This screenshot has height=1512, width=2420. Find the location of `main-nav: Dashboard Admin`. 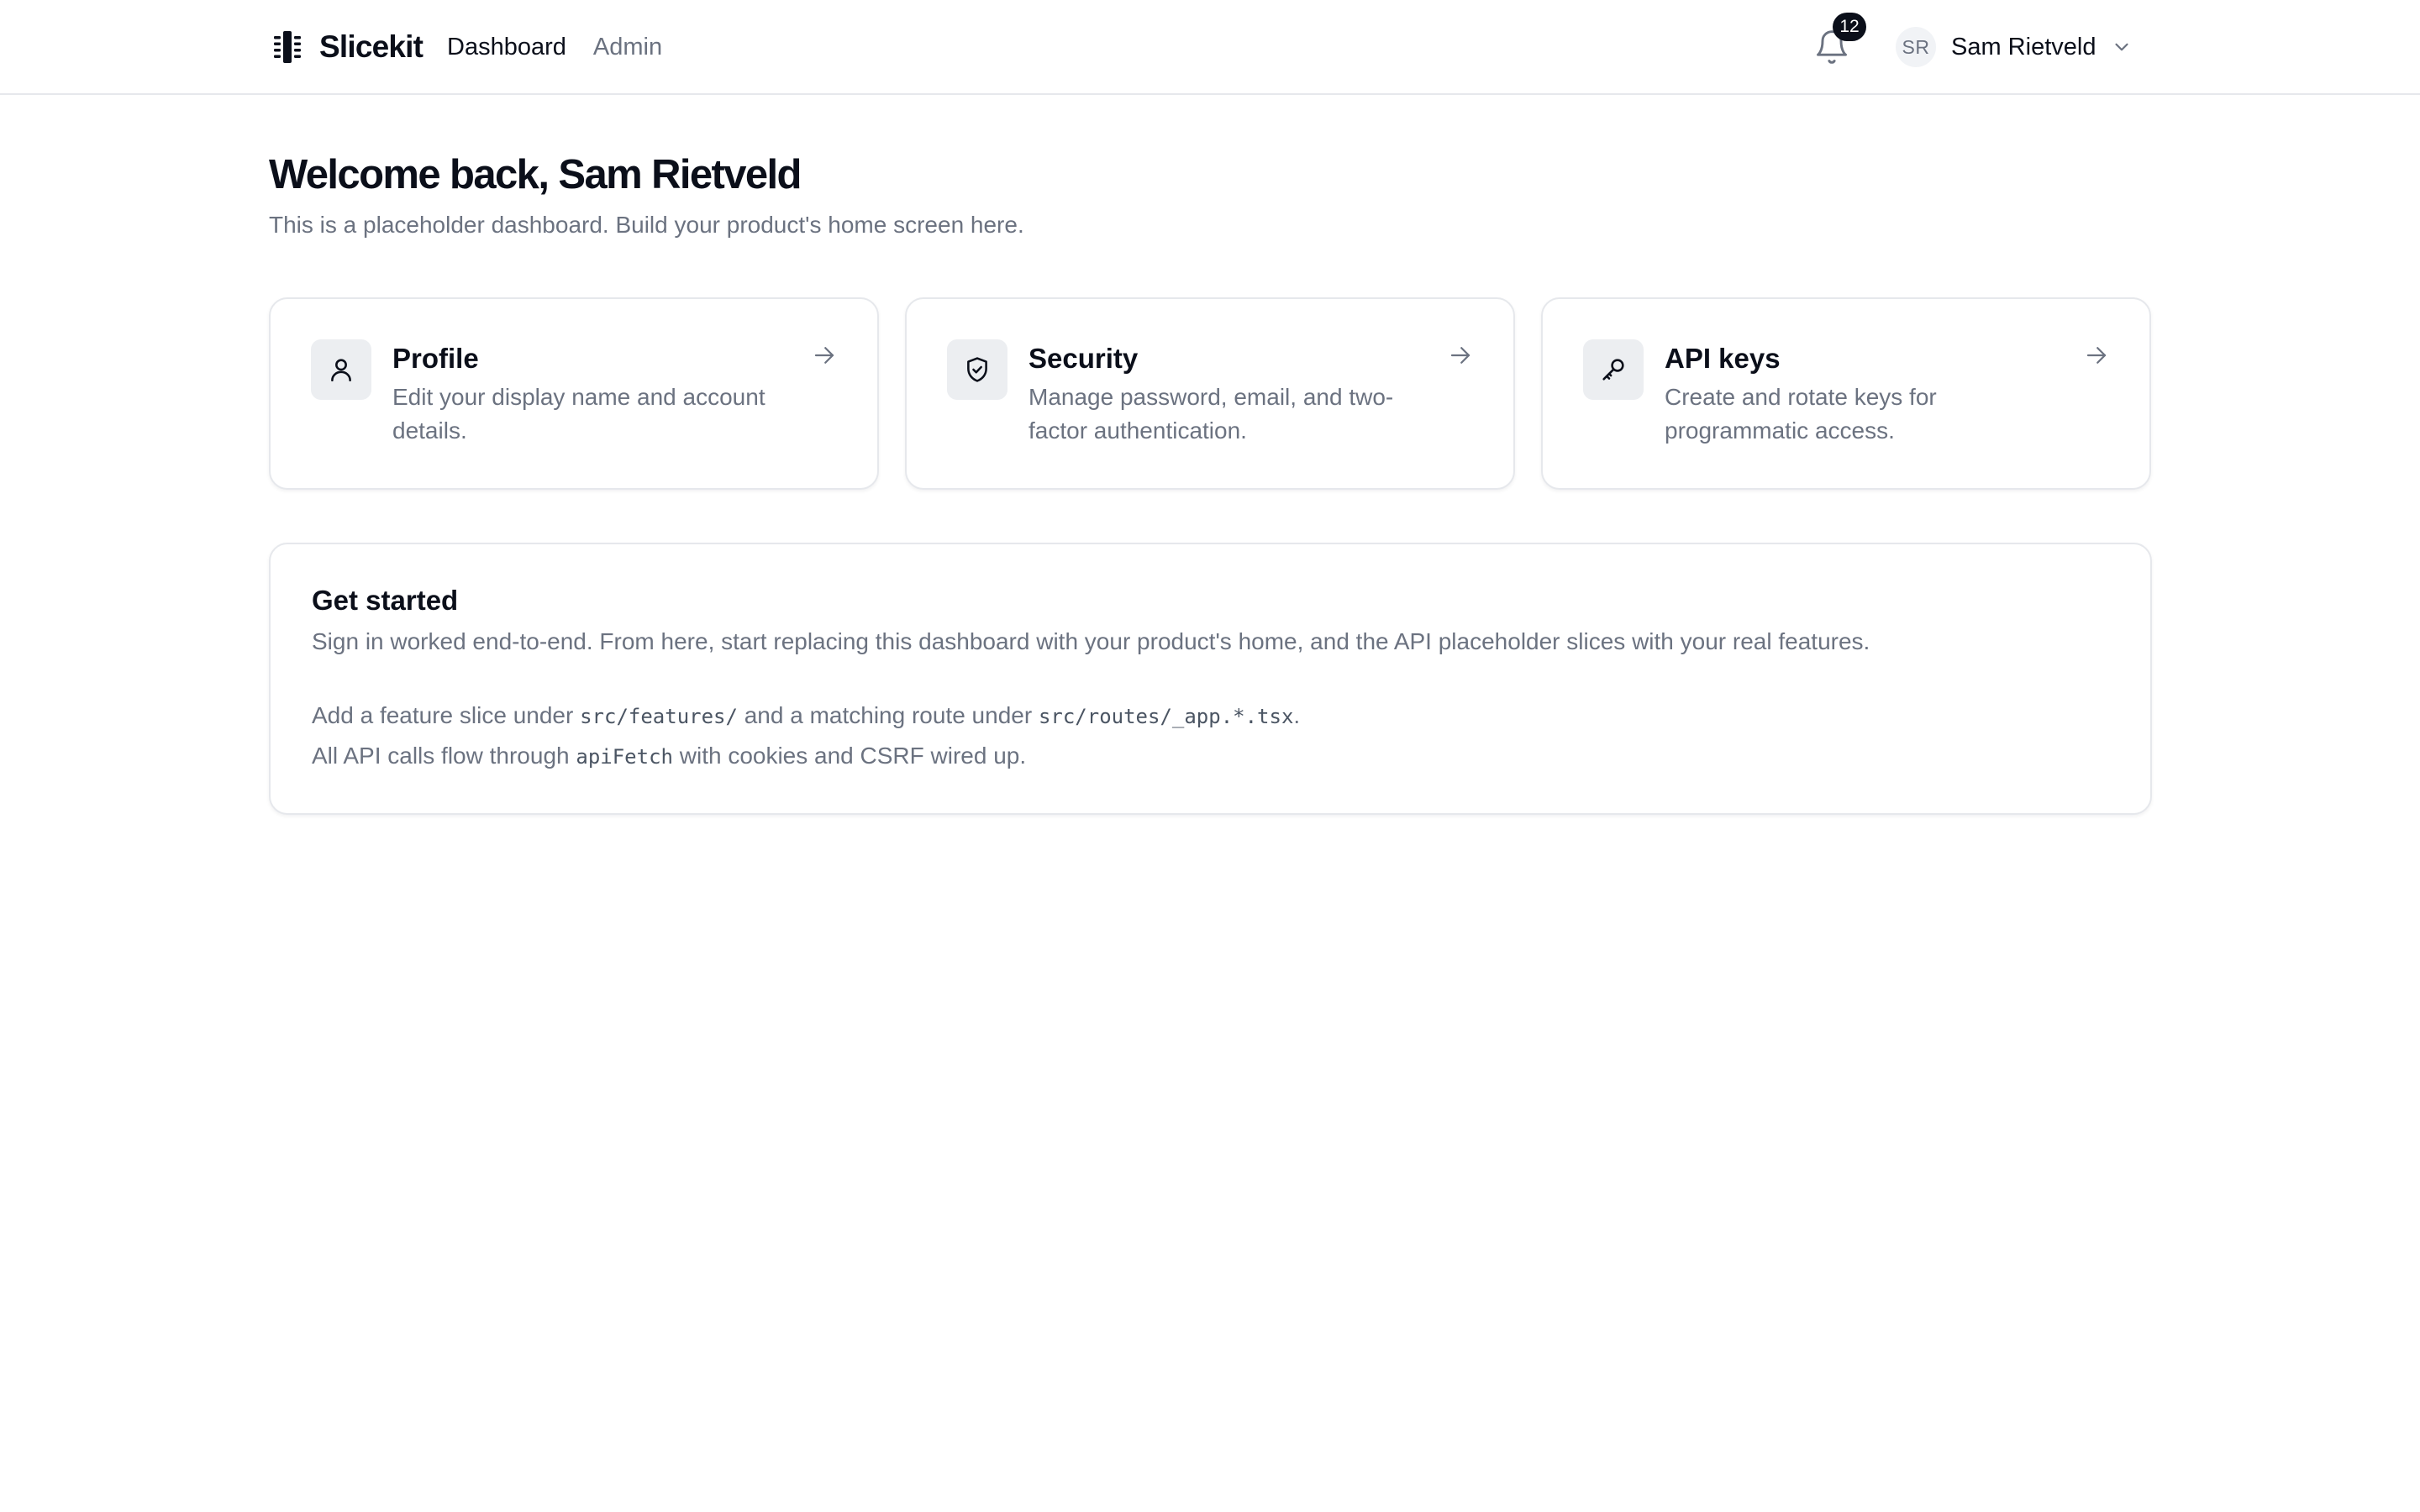

main-nav: Dashboard Admin is located at coordinates (554, 47).